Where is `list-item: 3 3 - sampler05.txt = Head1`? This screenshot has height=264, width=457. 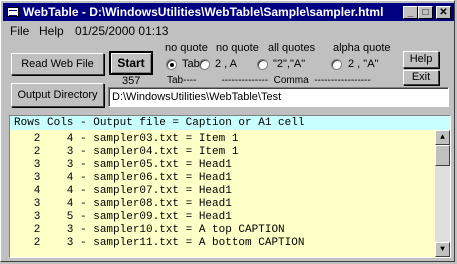
list-item: 3 3 - sampler05.txt = Head1 is located at coordinates (121, 165).